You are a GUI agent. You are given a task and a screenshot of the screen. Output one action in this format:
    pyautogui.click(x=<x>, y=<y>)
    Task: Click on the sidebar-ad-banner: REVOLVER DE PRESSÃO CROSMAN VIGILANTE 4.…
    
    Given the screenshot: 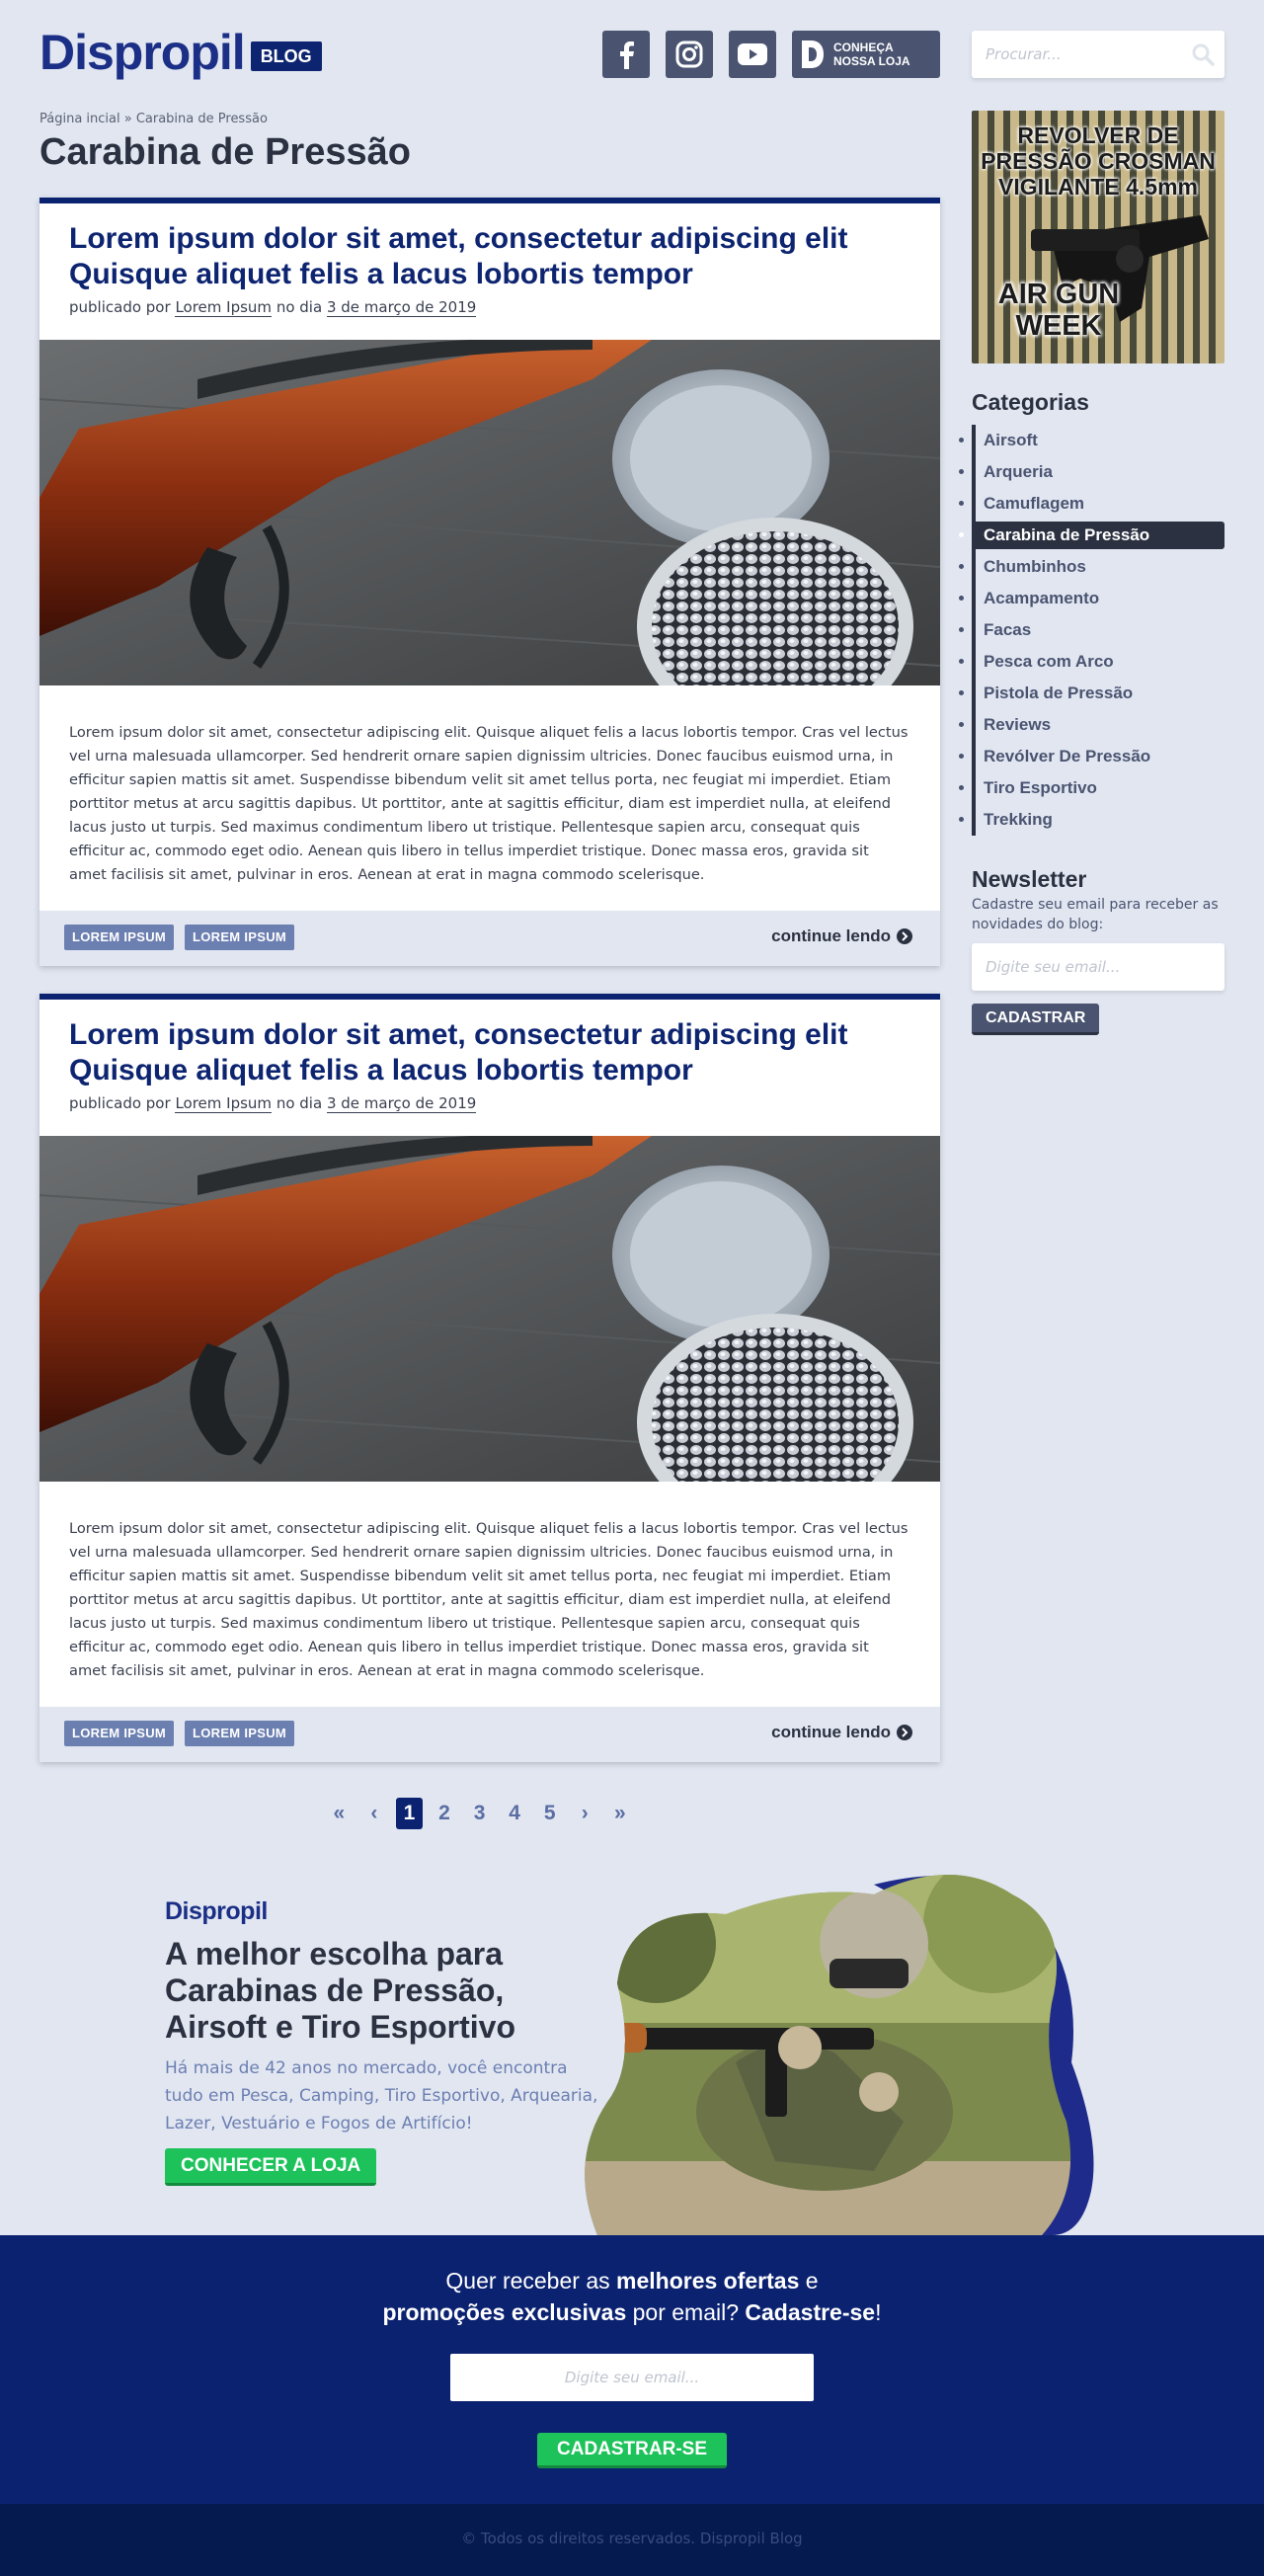 What is the action you would take?
    pyautogui.click(x=1098, y=237)
    